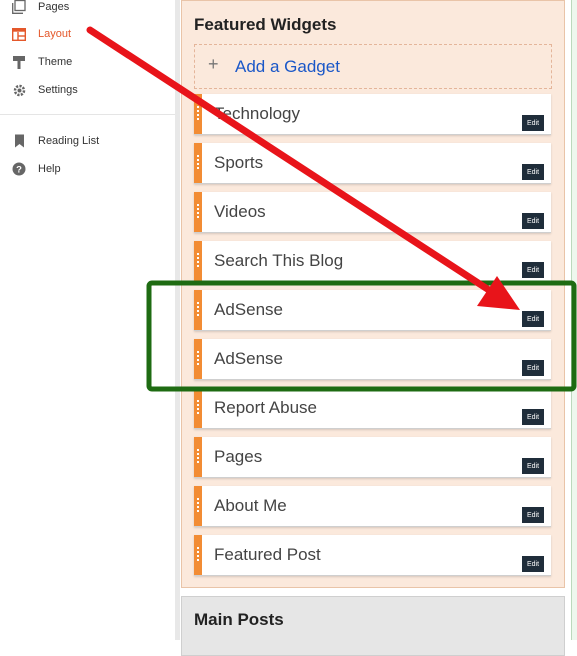  Describe the element at coordinates (266, 407) in the screenshot. I see `widget-name: Report Abuse` at that location.